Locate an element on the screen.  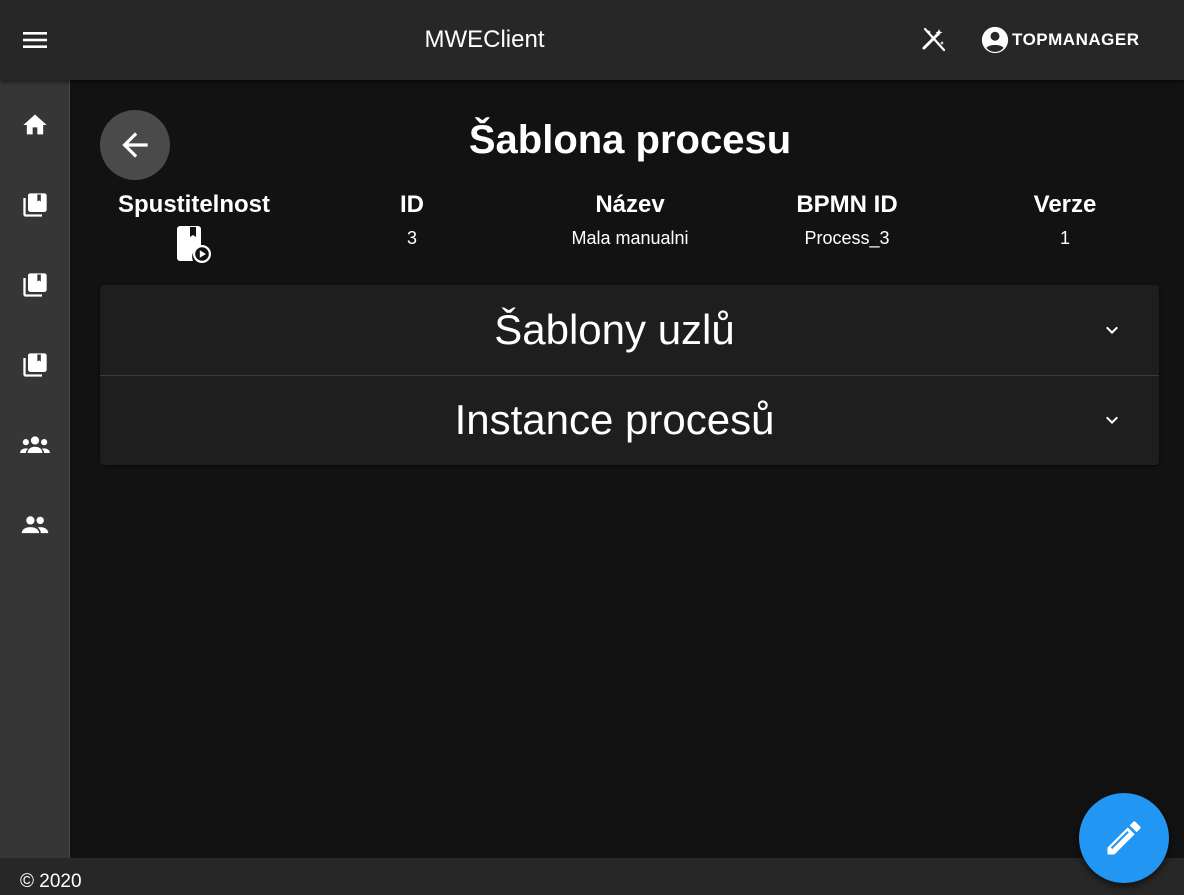
accordion-title: Instance procesů is located at coordinates (614, 419).